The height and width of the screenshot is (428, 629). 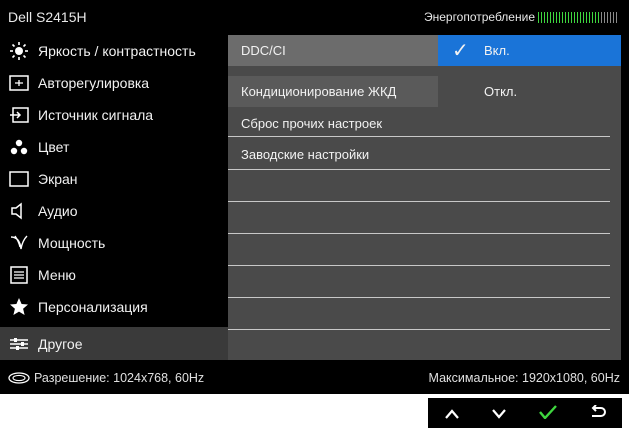 I want to click on submenu-label-other-reset: Сброс прочих настроек, so click(x=312, y=123).